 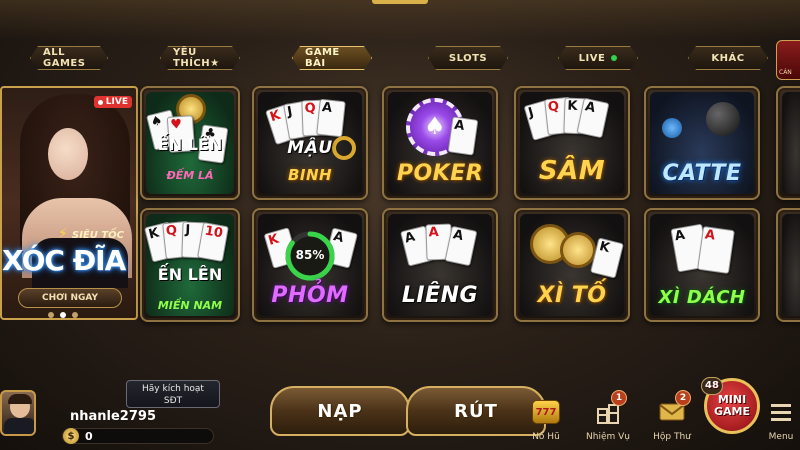 What do you see at coordinates (592, 58) in the screenshot?
I see `tab-label: LIVE` at bounding box center [592, 58].